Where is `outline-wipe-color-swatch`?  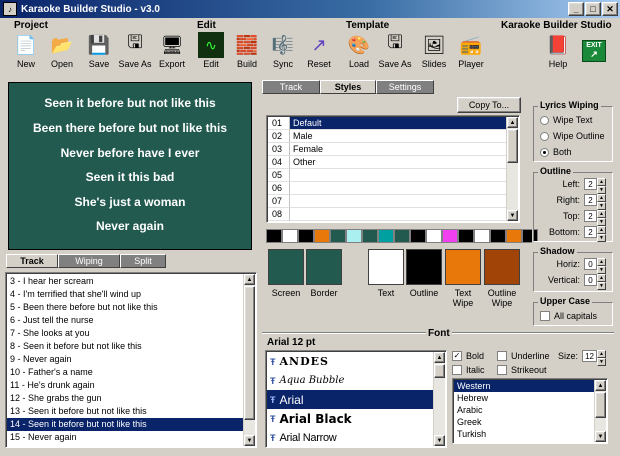
outline-wipe-color-swatch is located at coordinates (502, 267).